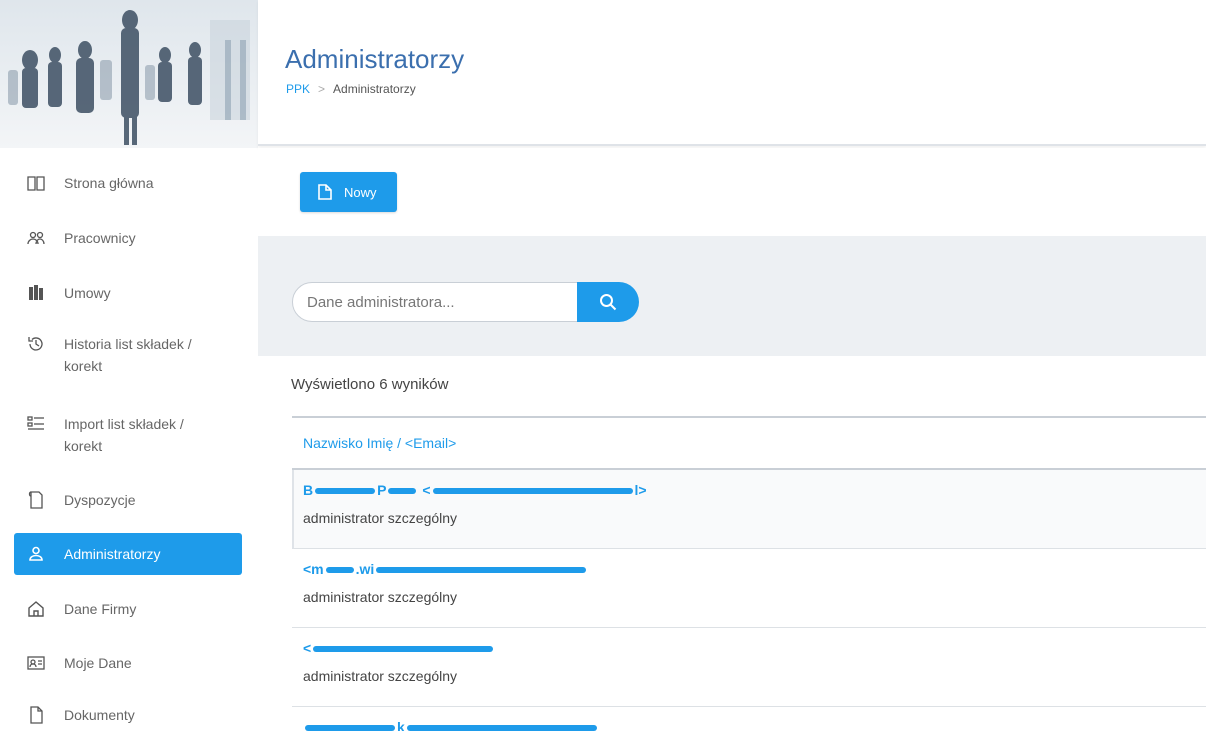 The width and height of the screenshot is (1206, 731). I want to click on breadcrumb: PPK > Administratorzy, so click(351, 89).